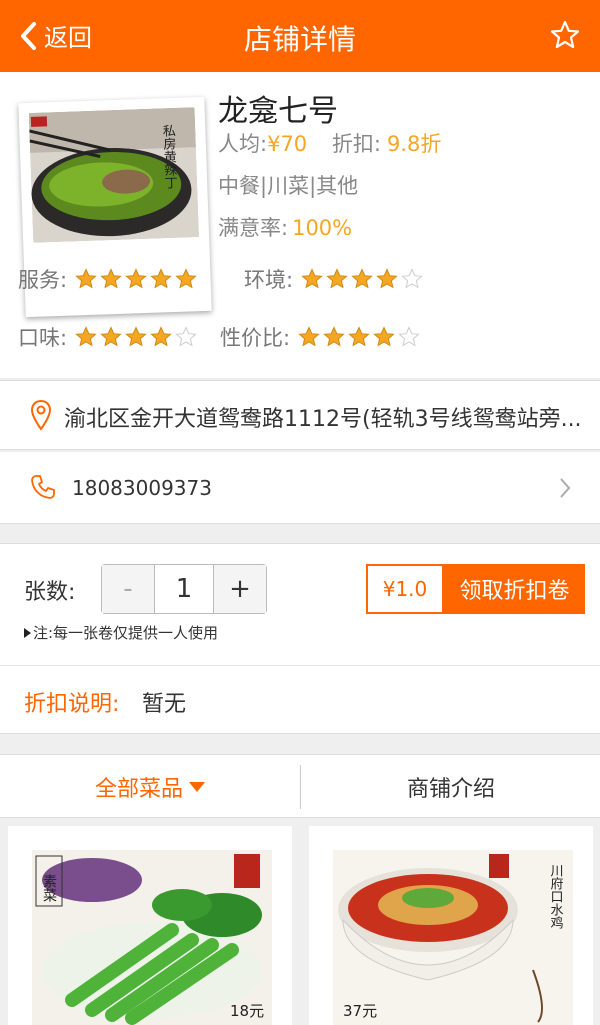 Image resolution: width=600 pixels, height=1025 pixels. What do you see at coordinates (322, 228) in the screenshot?
I see `satisfaction-value: 100%` at bounding box center [322, 228].